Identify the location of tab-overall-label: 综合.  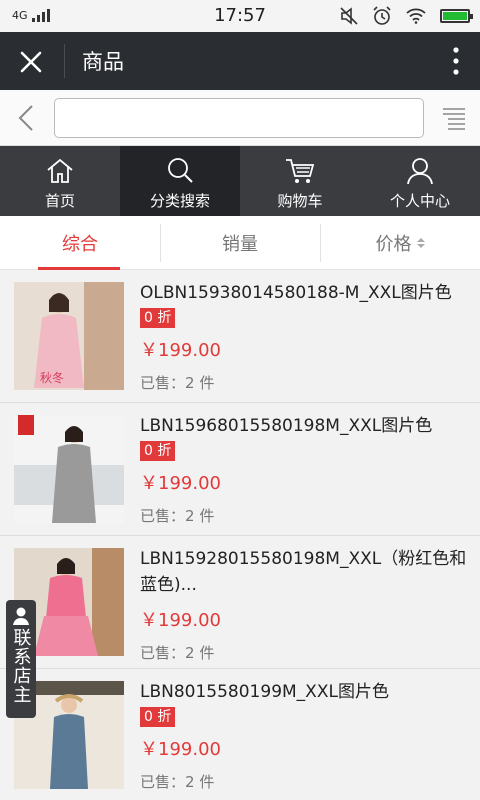
(80, 244).